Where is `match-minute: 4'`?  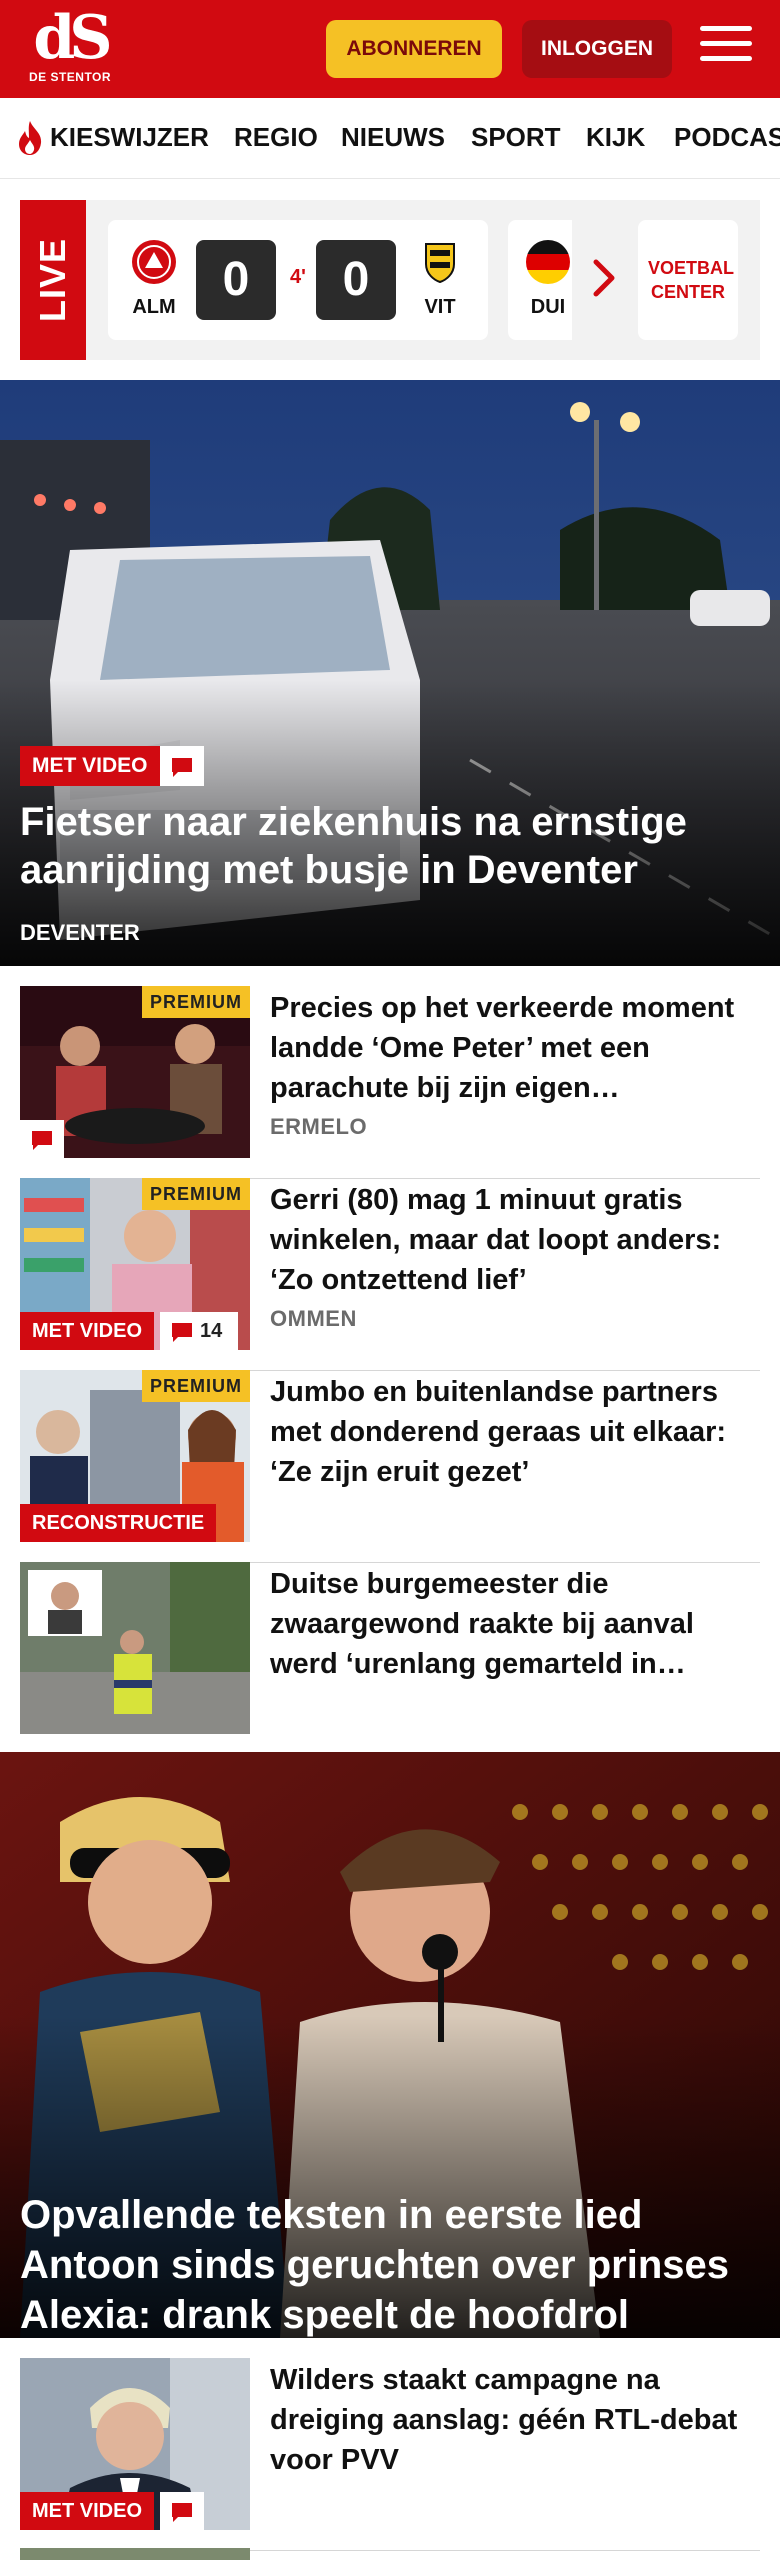
match-minute: 4' is located at coordinates (298, 277).